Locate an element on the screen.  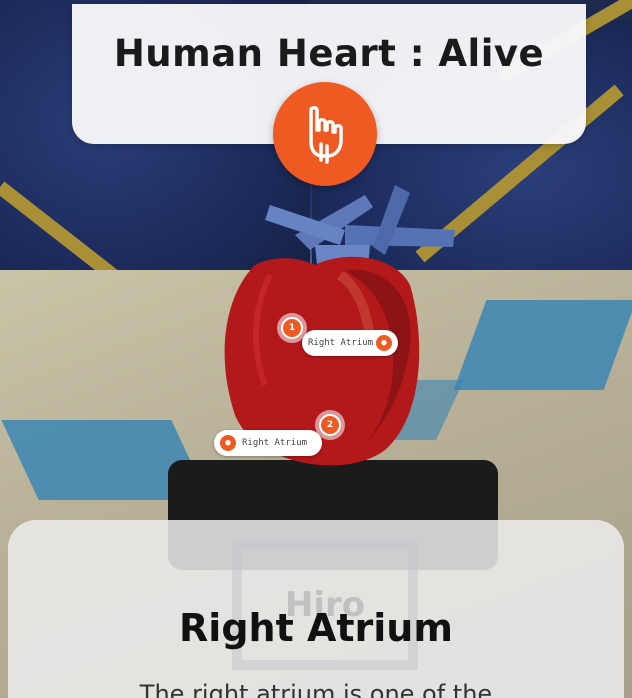
hotspot-2-number: 2 is located at coordinates (330, 425).